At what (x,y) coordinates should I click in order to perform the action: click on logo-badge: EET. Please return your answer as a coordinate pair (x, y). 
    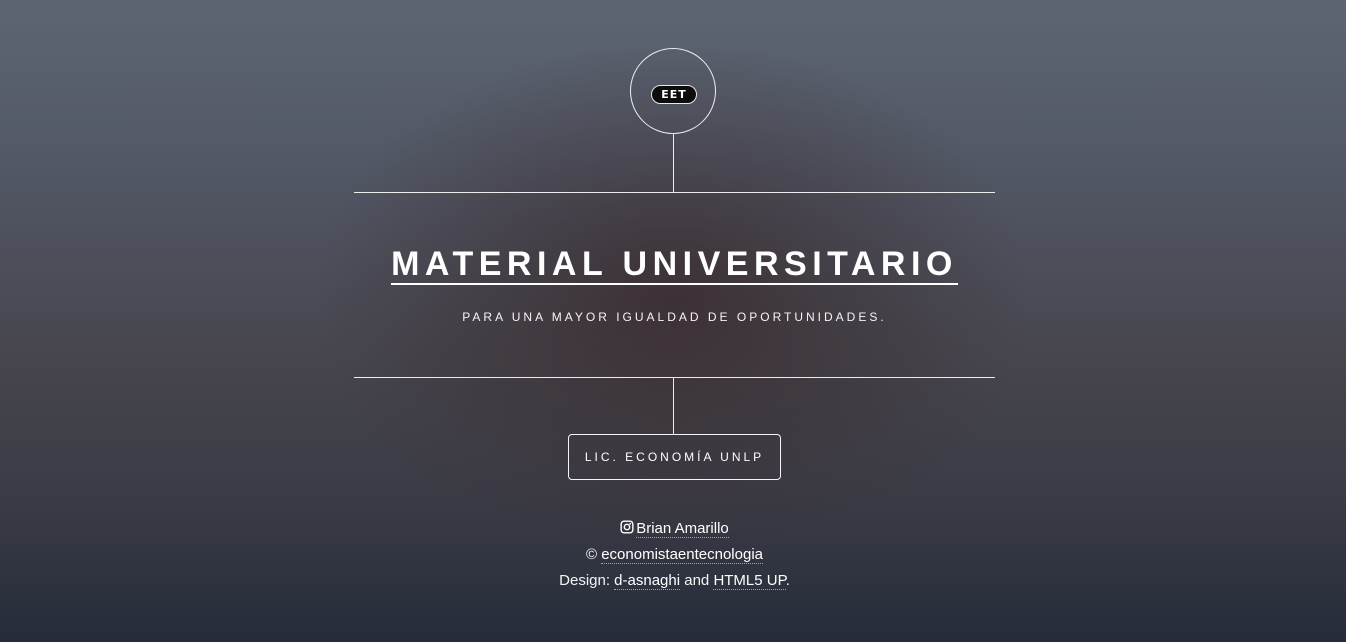
    Looking at the image, I should click on (674, 94).